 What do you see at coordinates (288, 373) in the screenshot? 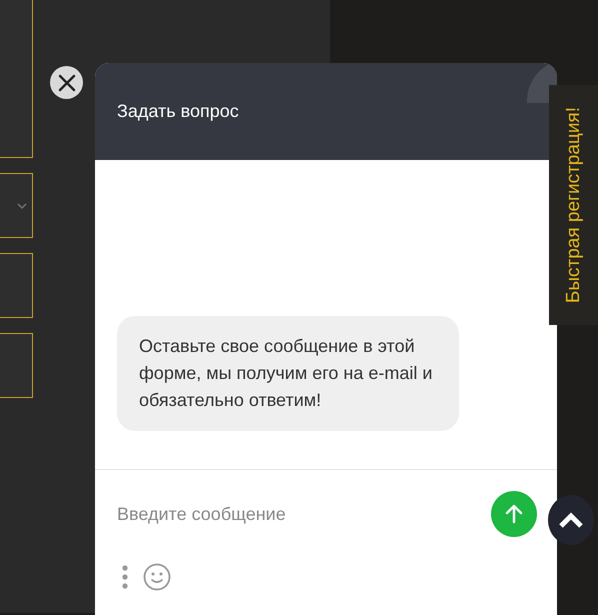
I see `message-bubble: Оставьте свое сообщение в этой форме, мы получим его на e-mail и обязательно ответим!` at bounding box center [288, 373].